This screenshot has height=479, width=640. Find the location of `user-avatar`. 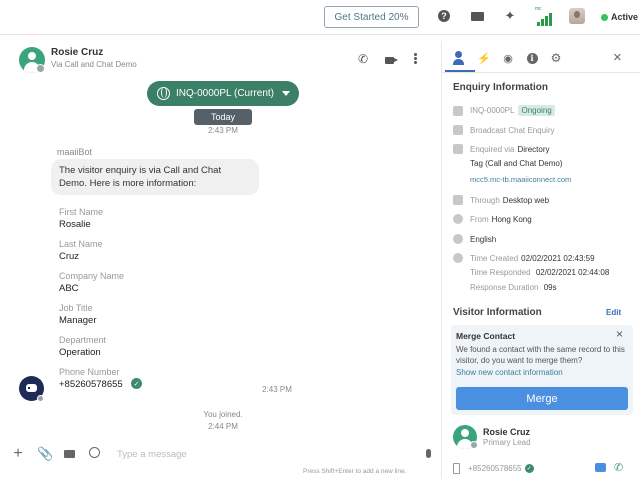

user-avatar is located at coordinates (577, 16).